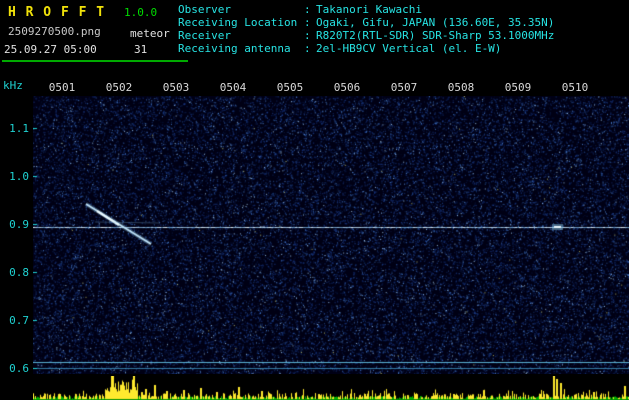  Describe the element at coordinates (233, 87) in the screenshot. I see `x-tick-0504: 0504` at that location.